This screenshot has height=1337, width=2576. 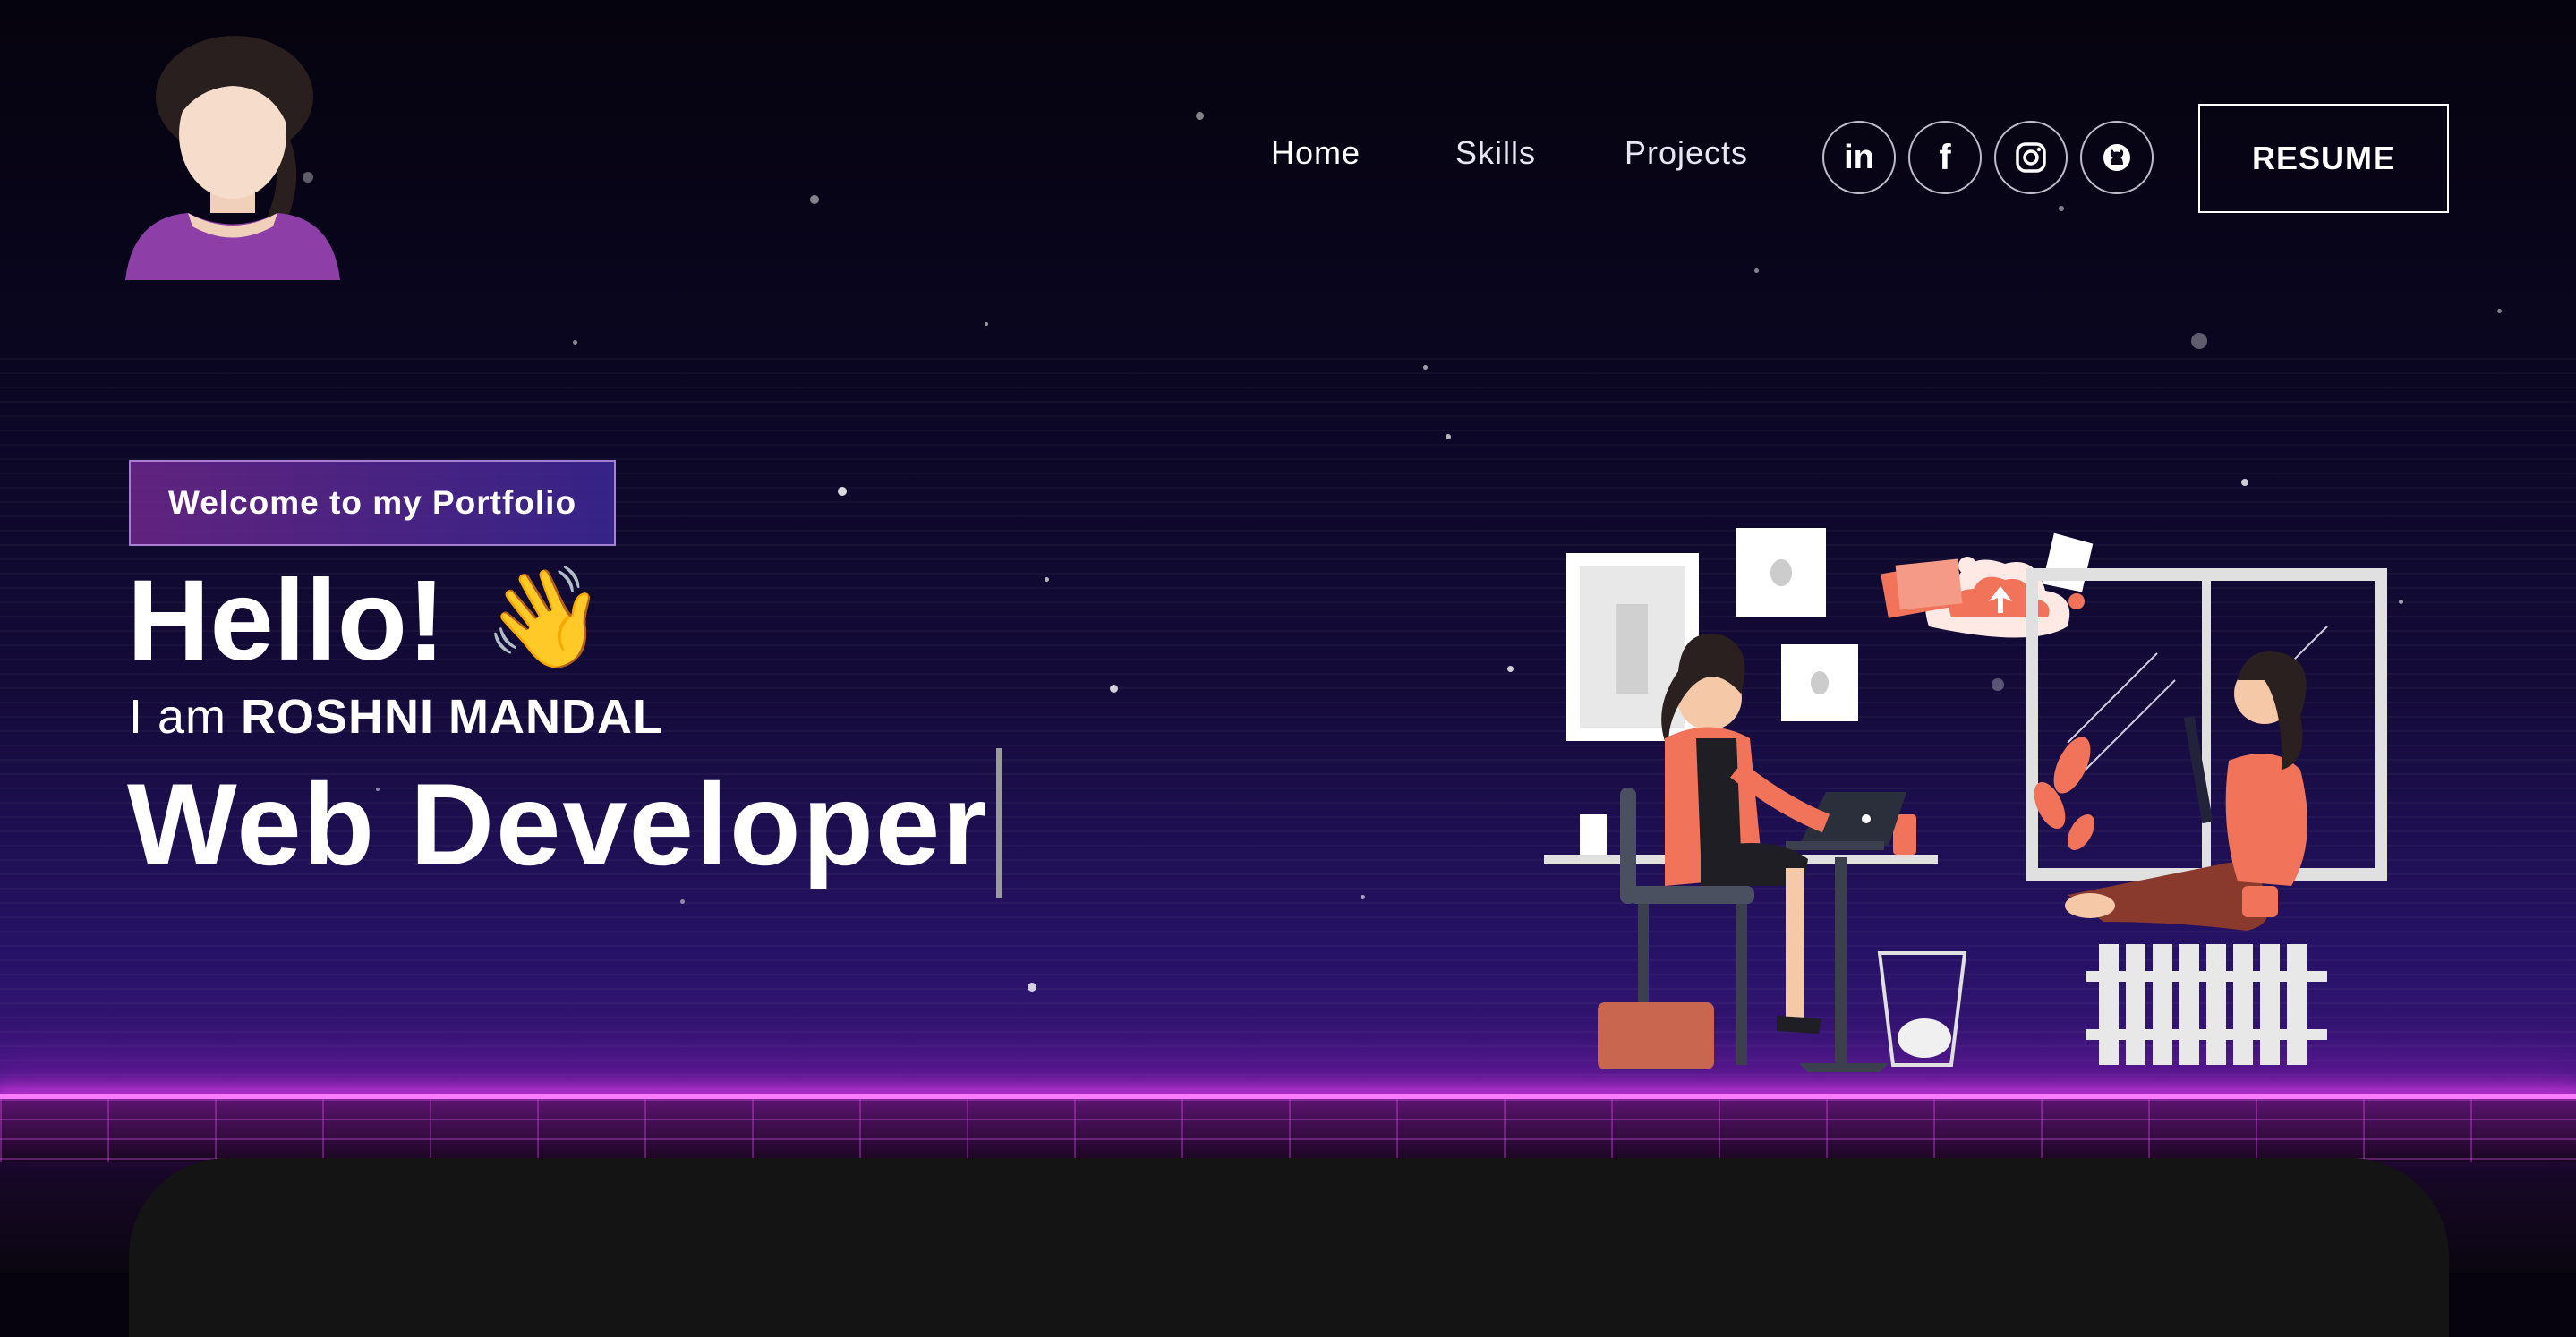 I want to click on instagram-button, so click(x=2031, y=157).